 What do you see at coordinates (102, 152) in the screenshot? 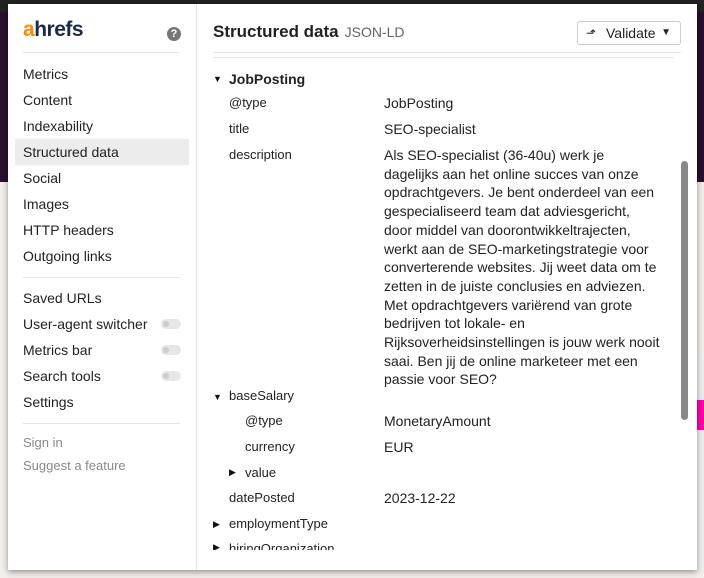
I see `nav-structured-data: Structured data` at bounding box center [102, 152].